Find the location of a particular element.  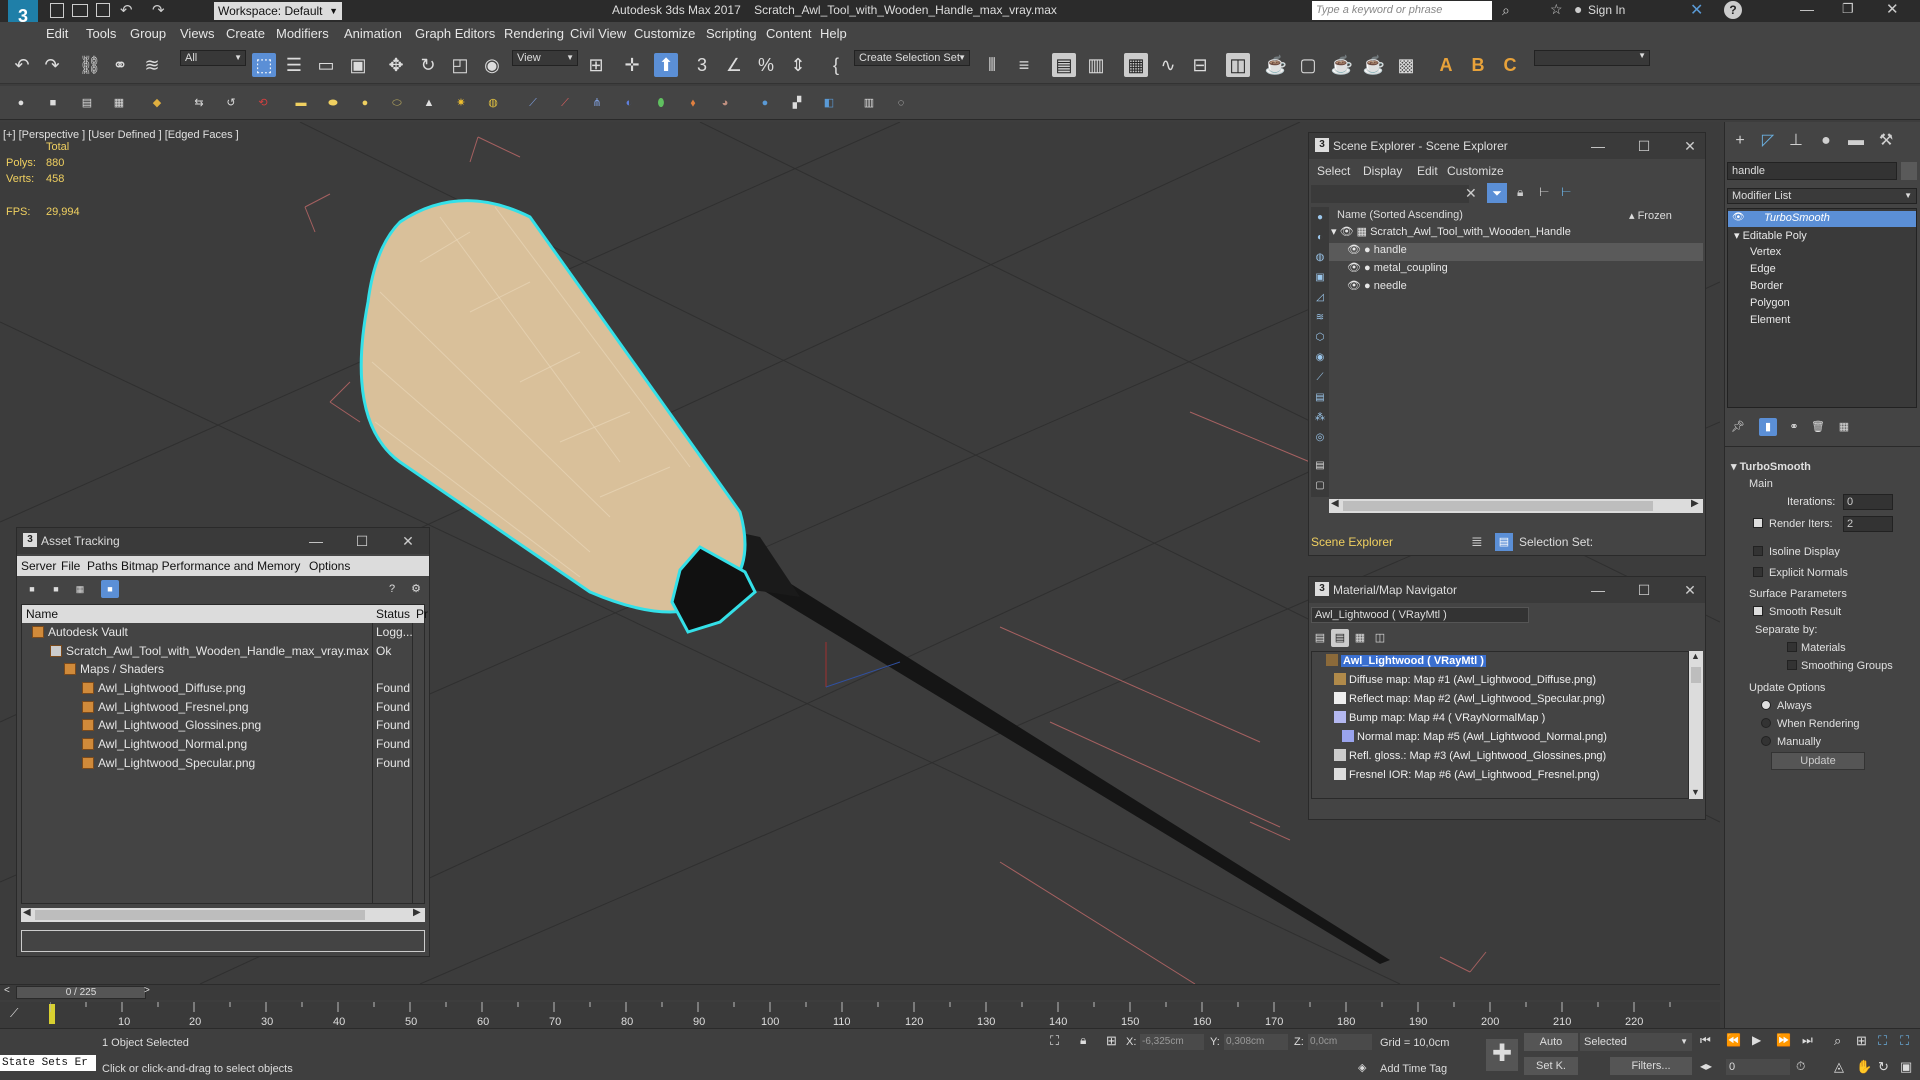

mini-curve-editor-icon: ⟋ is located at coordinates (14, 1013).